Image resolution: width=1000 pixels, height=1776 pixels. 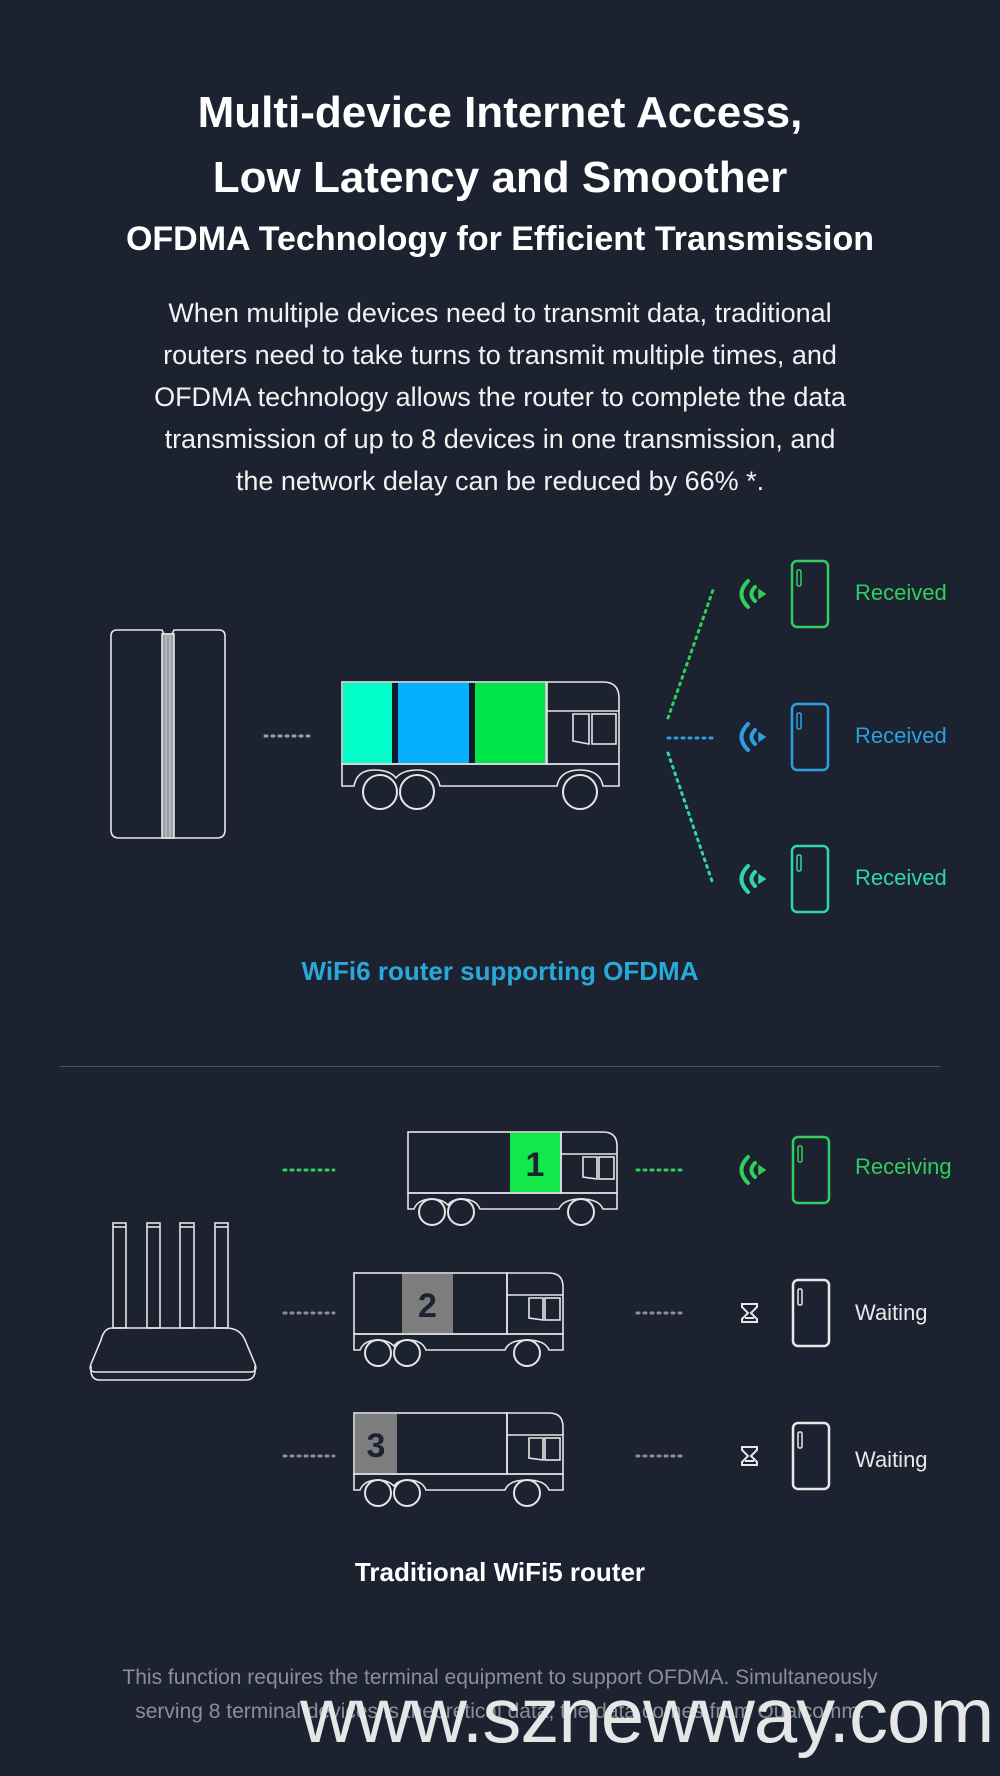 I want to click on device-status-label: Receiving, so click(x=903, y=1166).